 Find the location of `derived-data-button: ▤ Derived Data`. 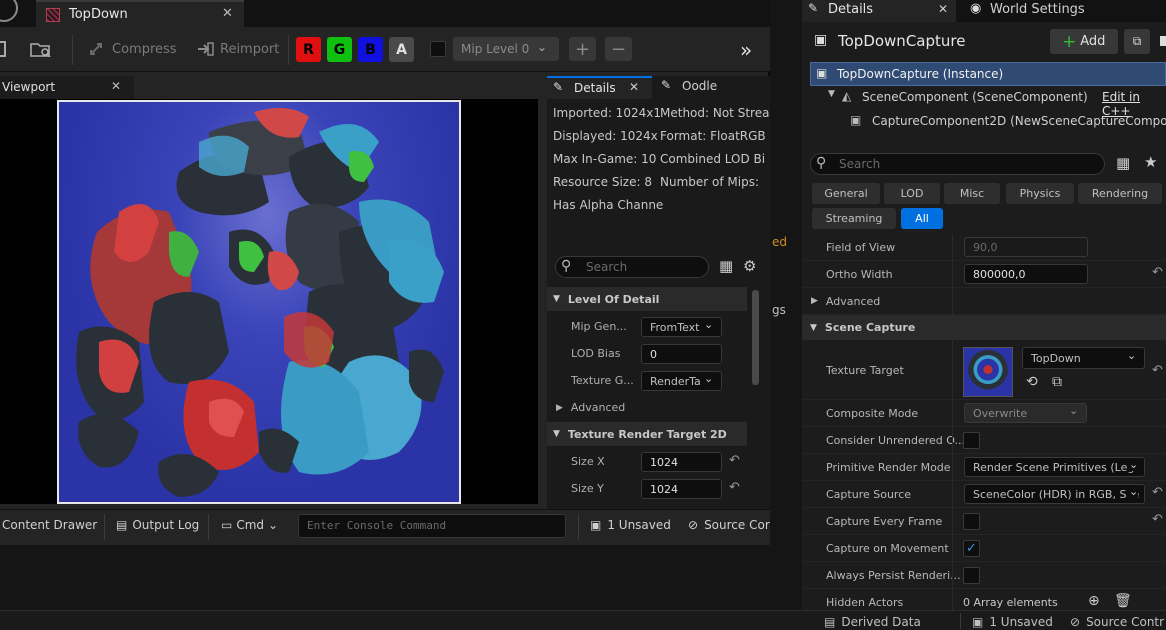

derived-data-button: ▤ Derived Data is located at coordinates (872, 622).